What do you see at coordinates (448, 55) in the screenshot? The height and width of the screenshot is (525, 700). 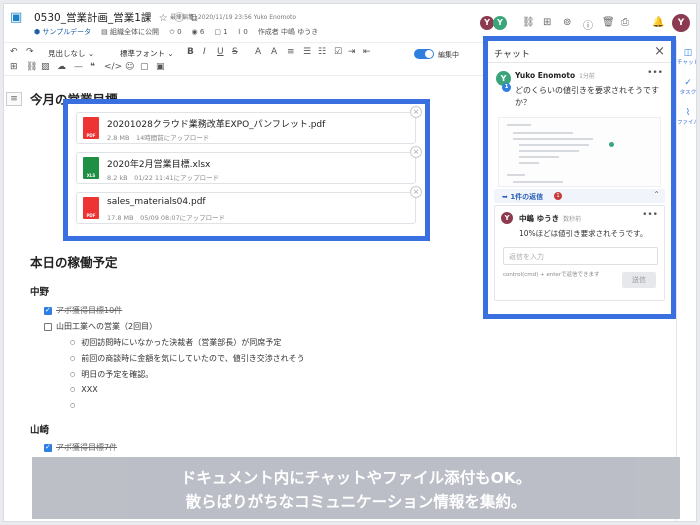 I see `edit-mode-label: 編集中` at bounding box center [448, 55].